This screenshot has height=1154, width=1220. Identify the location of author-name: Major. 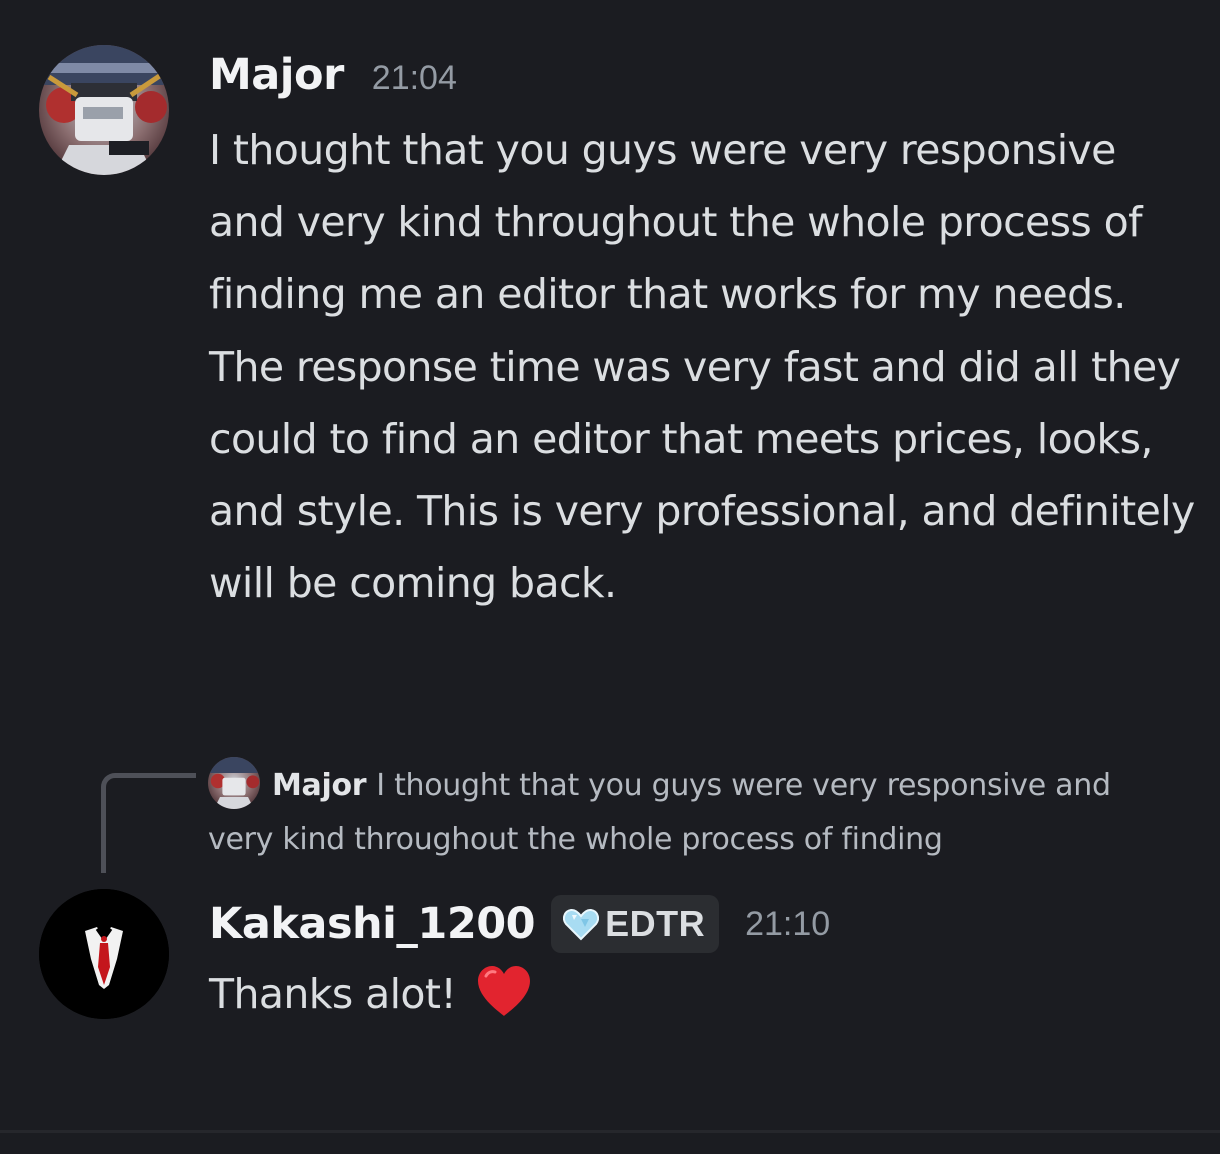
(276, 75).